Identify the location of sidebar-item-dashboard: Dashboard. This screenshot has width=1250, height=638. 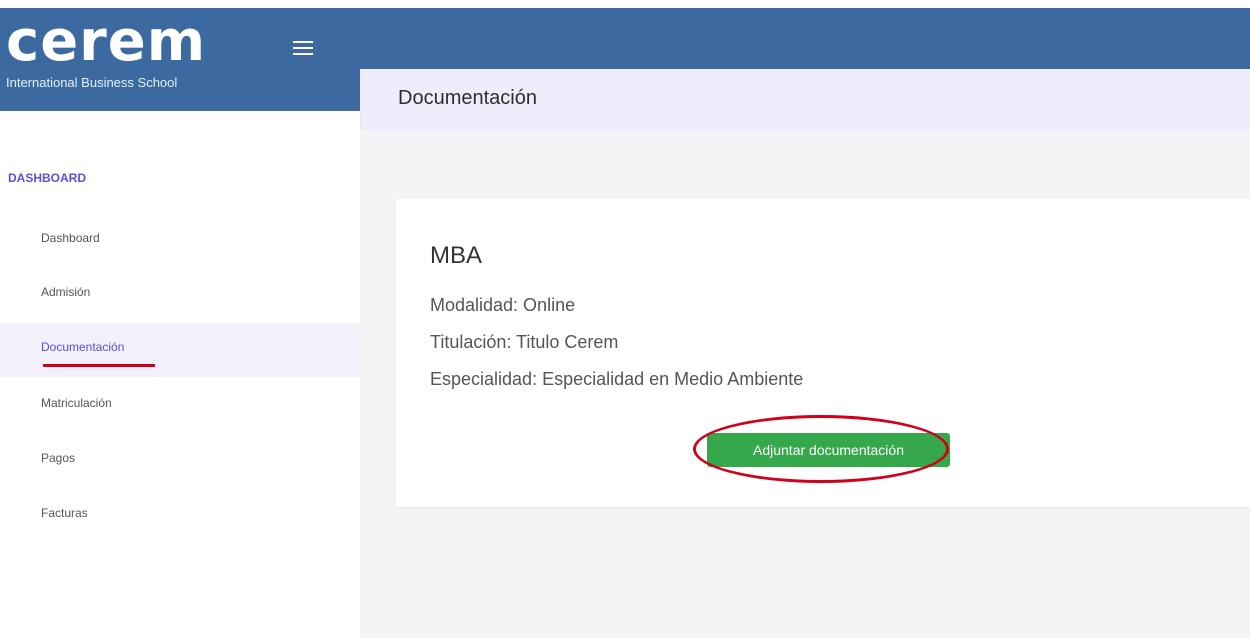
(180, 241).